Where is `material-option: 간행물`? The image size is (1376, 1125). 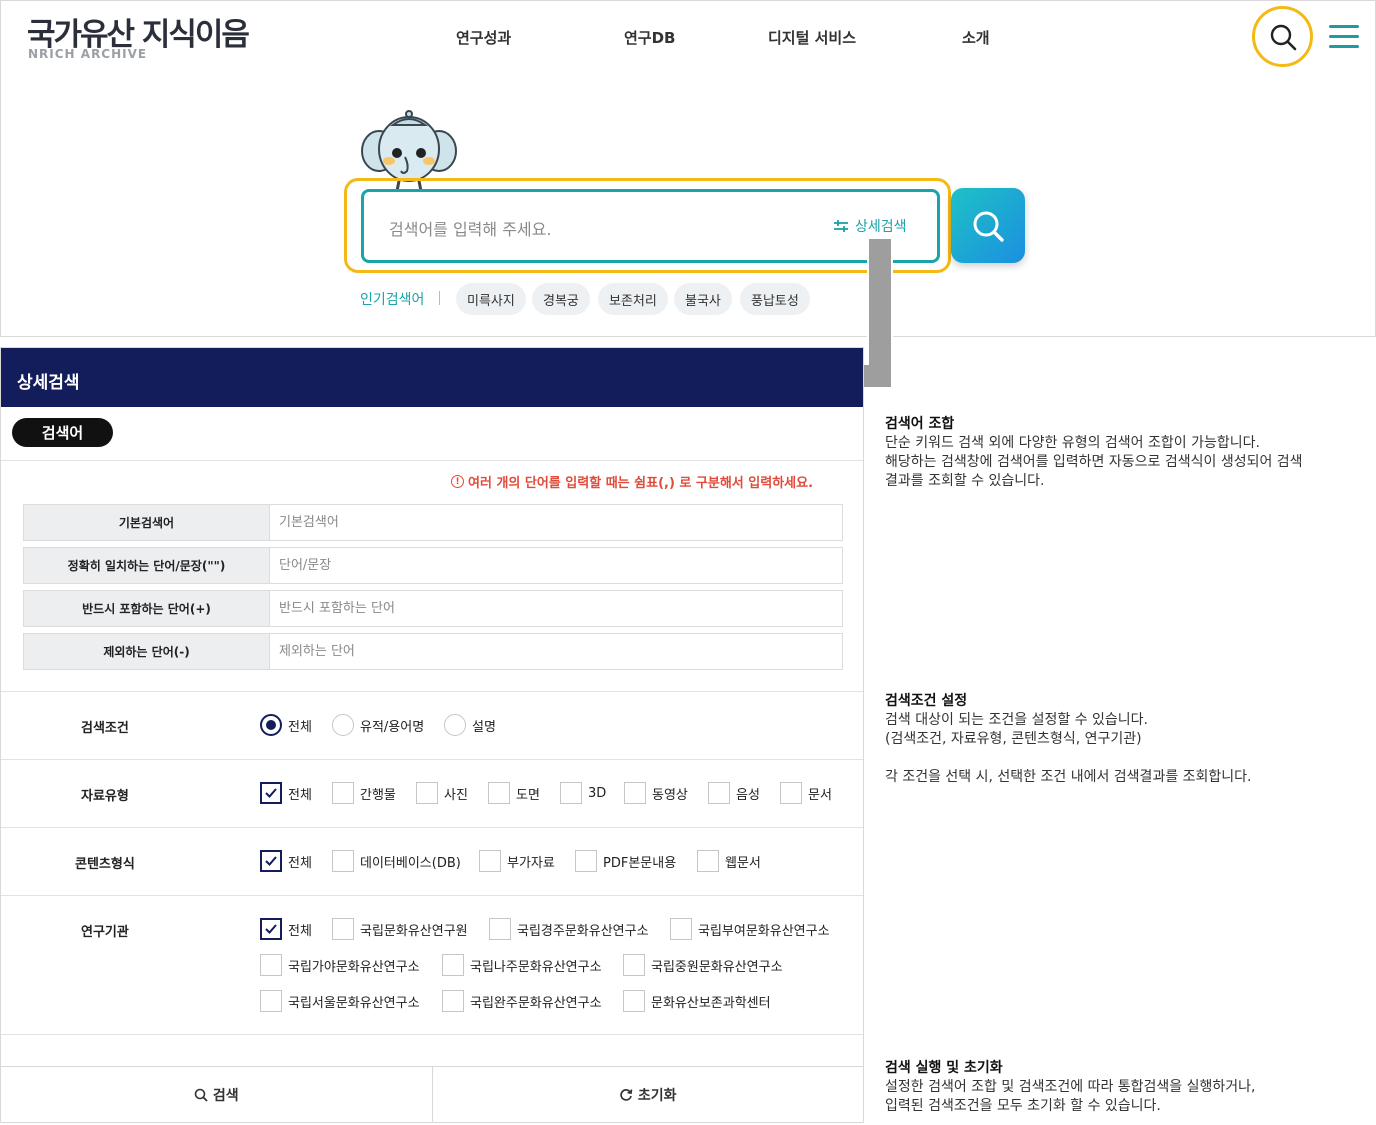
material-option: 간행물 is located at coordinates (364, 793).